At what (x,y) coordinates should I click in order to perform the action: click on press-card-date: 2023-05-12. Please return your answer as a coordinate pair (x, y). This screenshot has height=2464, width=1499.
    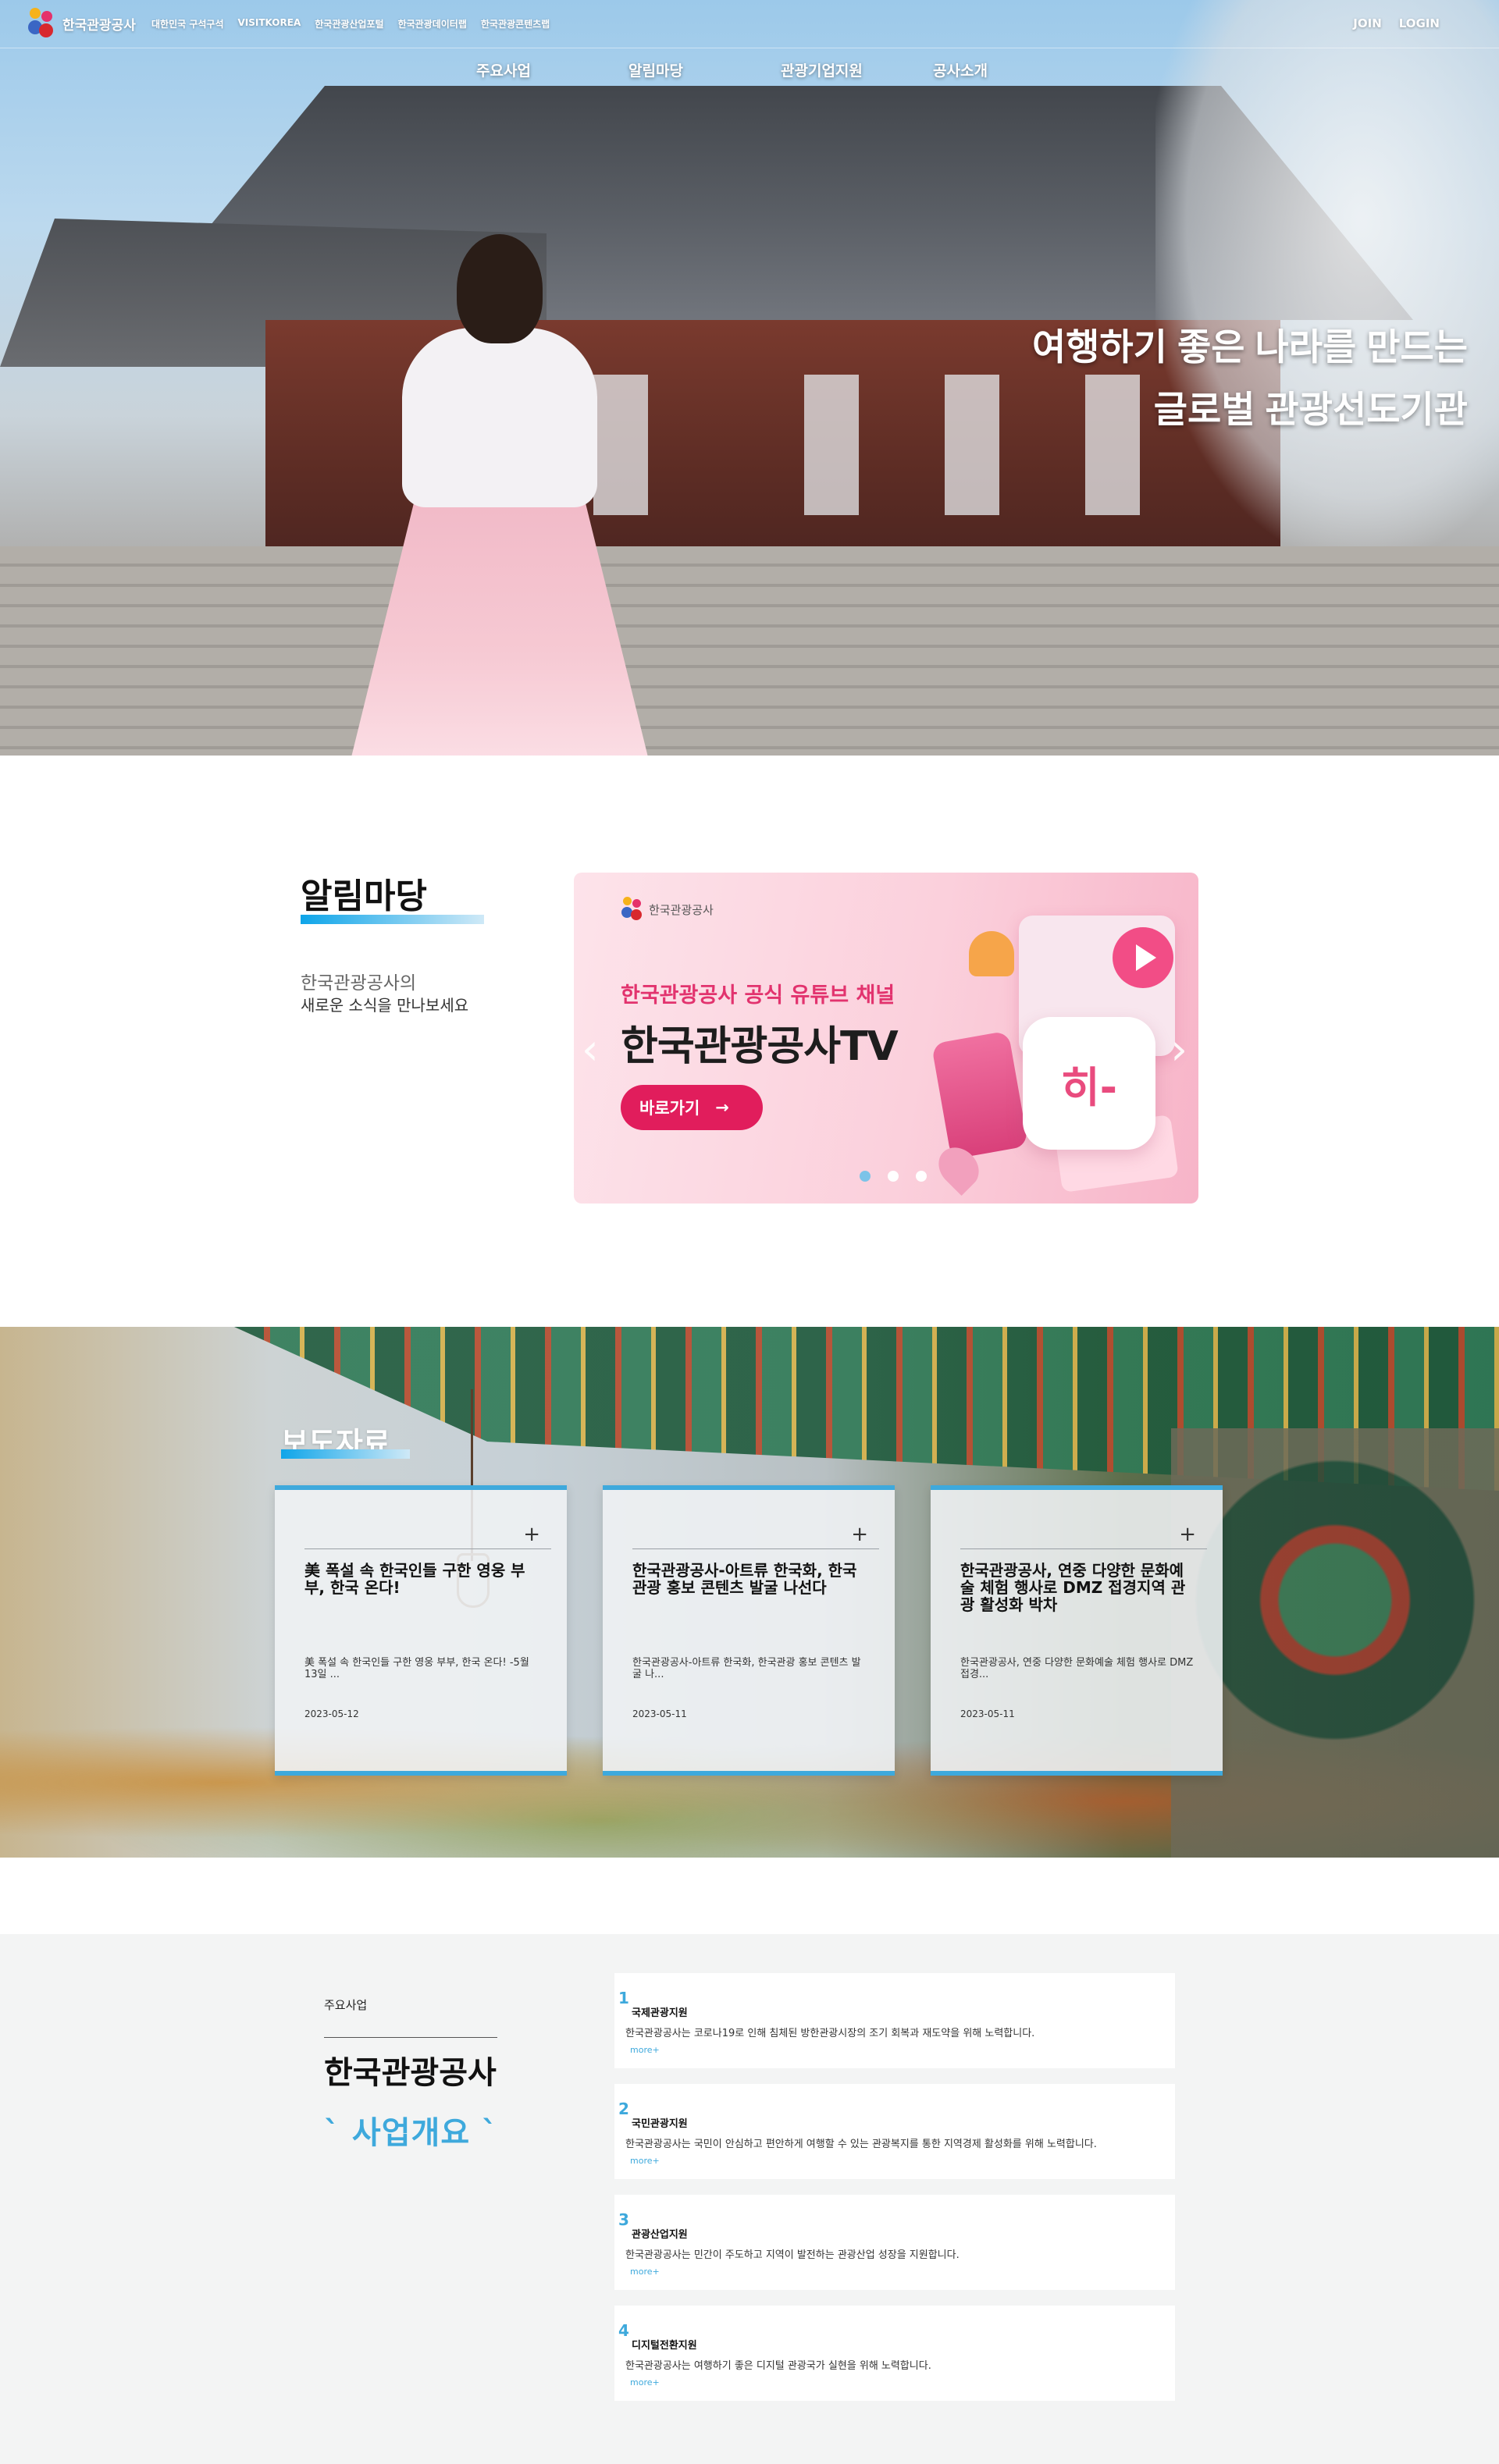
    Looking at the image, I should click on (331, 1713).